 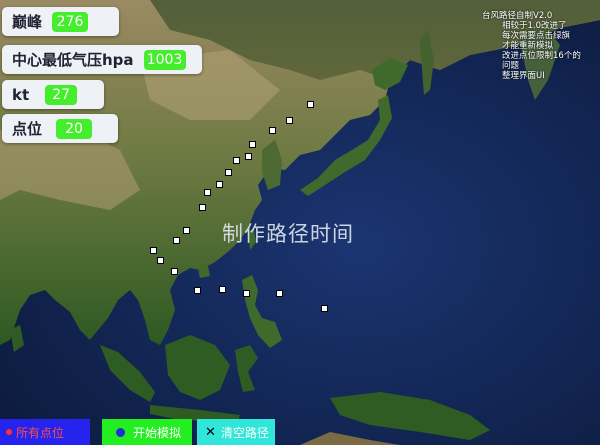 What do you see at coordinates (40, 432) in the screenshot?
I see `all-points-label: 所有点位` at bounding box center [40, 432].